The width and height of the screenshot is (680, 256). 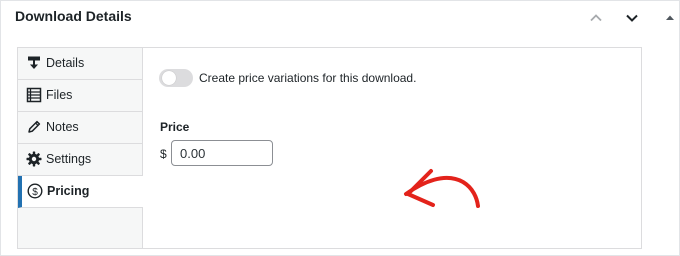 What do you see at coordinates (73, 16) in the screenshot?
I see `metabox-title: Download Details` at bounding box center [73, 16].